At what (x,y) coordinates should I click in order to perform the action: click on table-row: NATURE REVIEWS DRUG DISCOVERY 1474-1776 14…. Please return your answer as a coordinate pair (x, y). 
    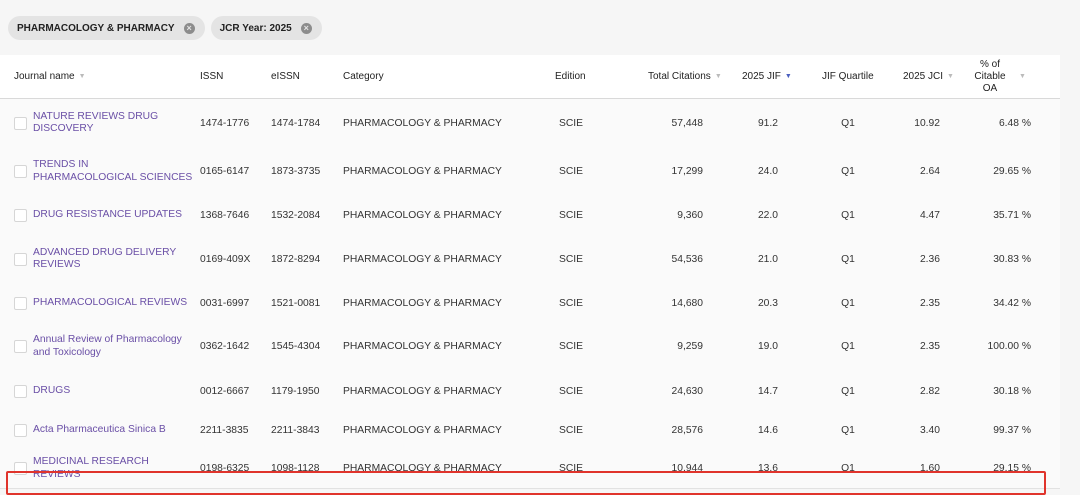
    Looking at the image, I should click on (530, 123).